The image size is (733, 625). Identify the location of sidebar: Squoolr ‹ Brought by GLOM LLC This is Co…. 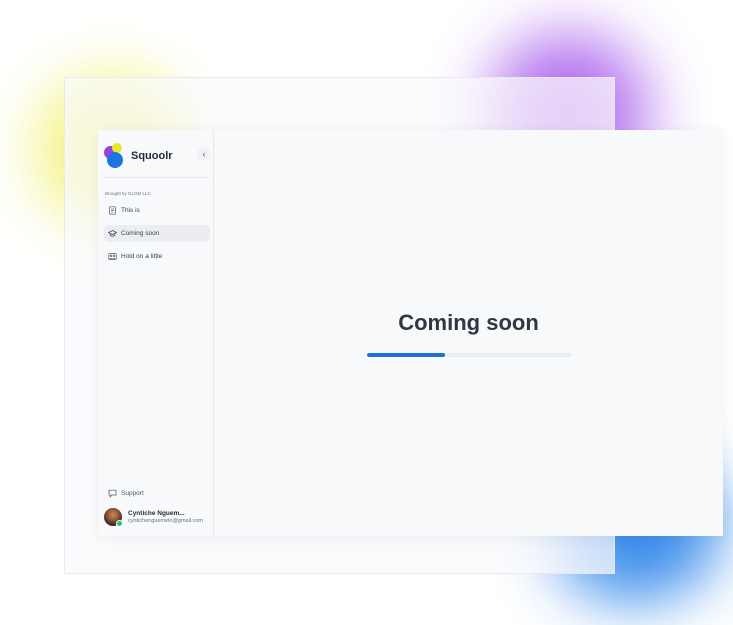
(156, 333).